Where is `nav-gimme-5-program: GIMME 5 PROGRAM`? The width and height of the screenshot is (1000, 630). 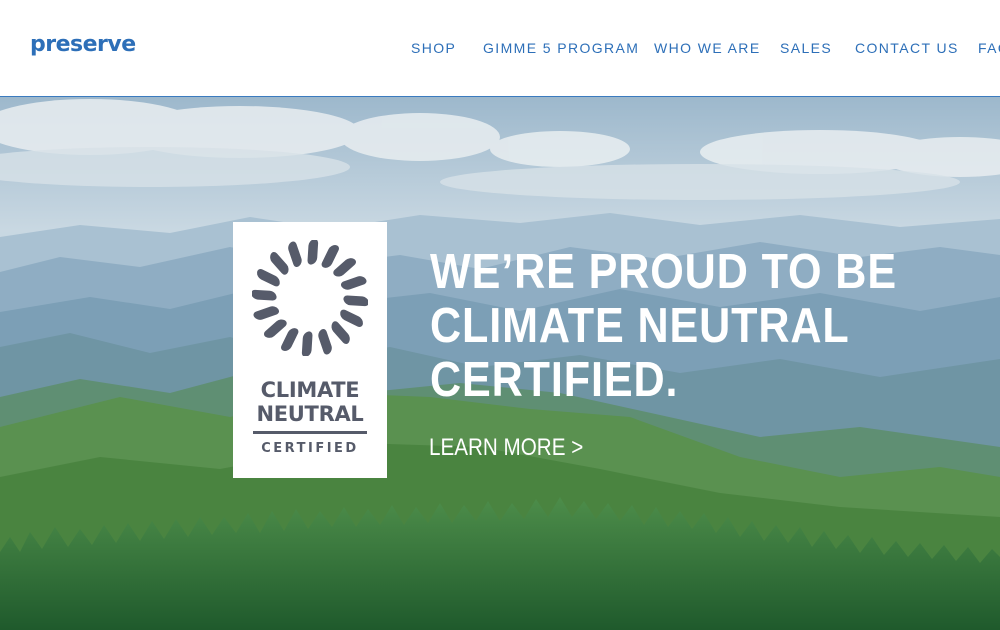
nav-gimme-5-program: GIMME 5 PROGRAM is located at coordinates (561, 48).